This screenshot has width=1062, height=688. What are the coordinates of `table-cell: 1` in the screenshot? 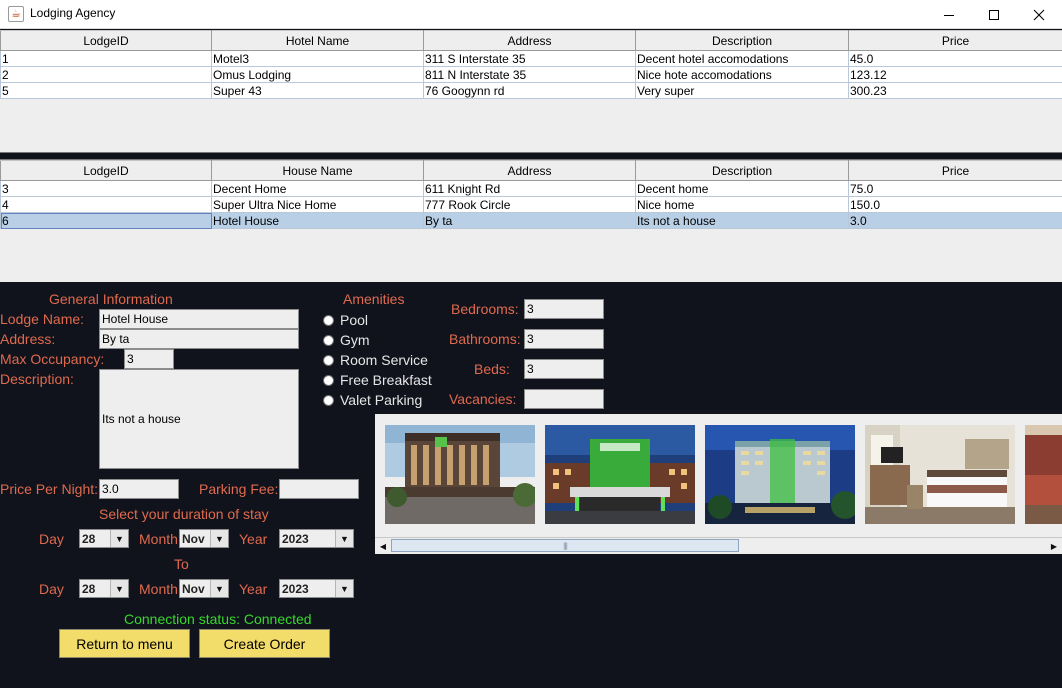 It's located at (106, 58).